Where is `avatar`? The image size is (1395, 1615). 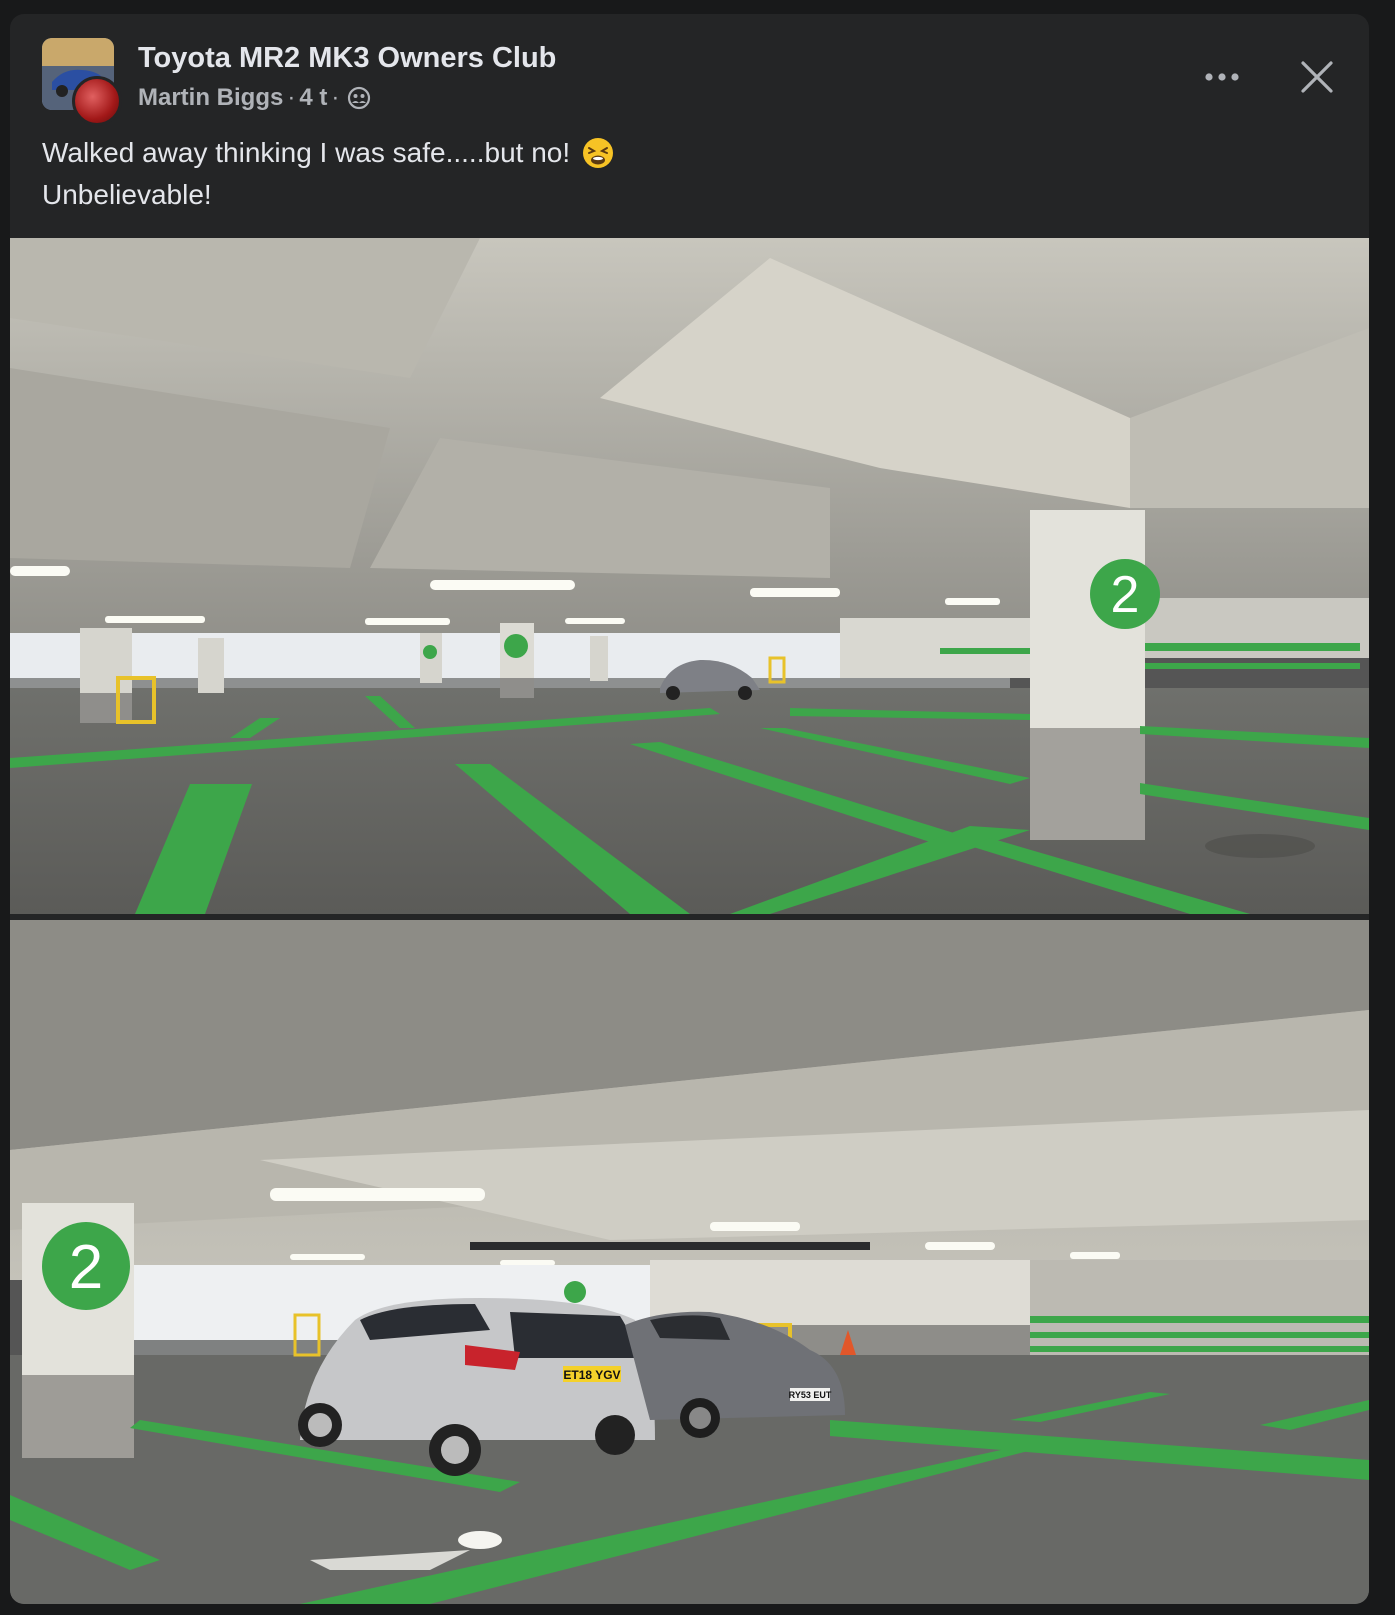
avatar is located at coordinates (82, 82).